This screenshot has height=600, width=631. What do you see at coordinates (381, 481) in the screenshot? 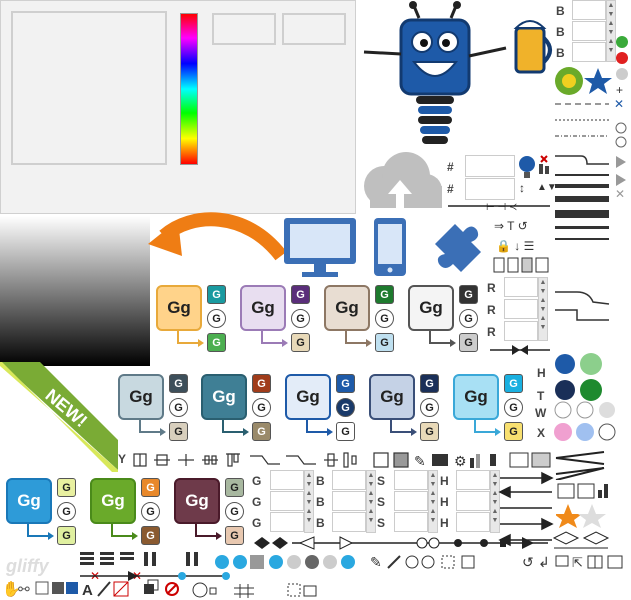
I see `s-label-1: S` at bounding box center [381, 481].